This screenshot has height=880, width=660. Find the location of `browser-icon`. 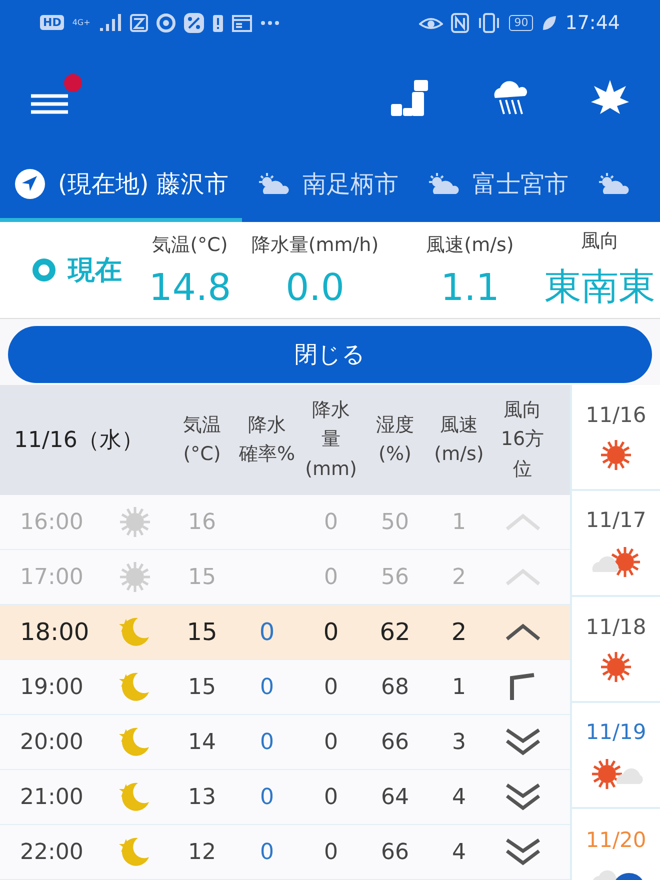

browser-icon is located at coordinates (166, 22).